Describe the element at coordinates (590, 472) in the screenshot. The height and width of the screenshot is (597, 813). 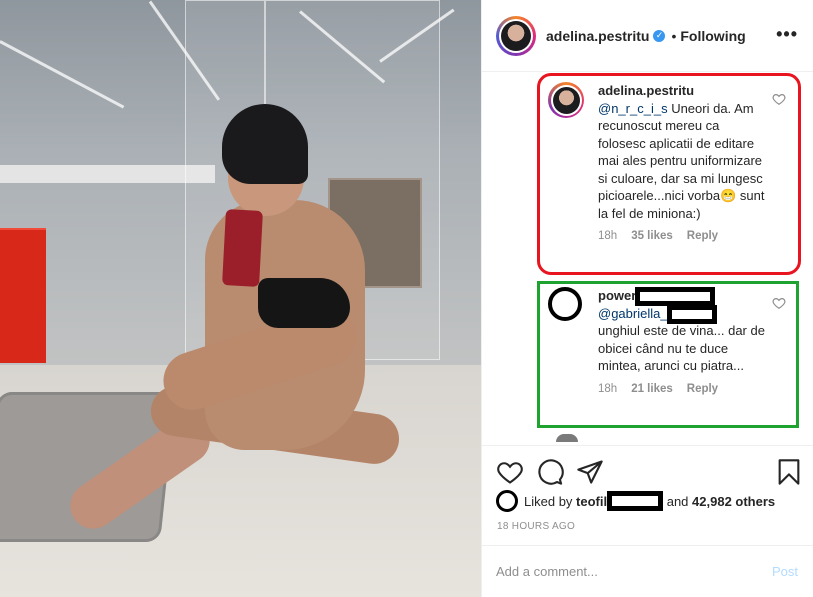
I see `share-icon` at that location.